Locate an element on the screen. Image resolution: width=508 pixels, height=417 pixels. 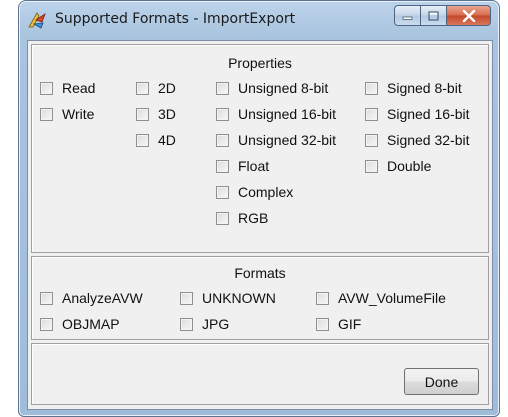
checkbox-label: 2D is located at coordinates (167, 88).